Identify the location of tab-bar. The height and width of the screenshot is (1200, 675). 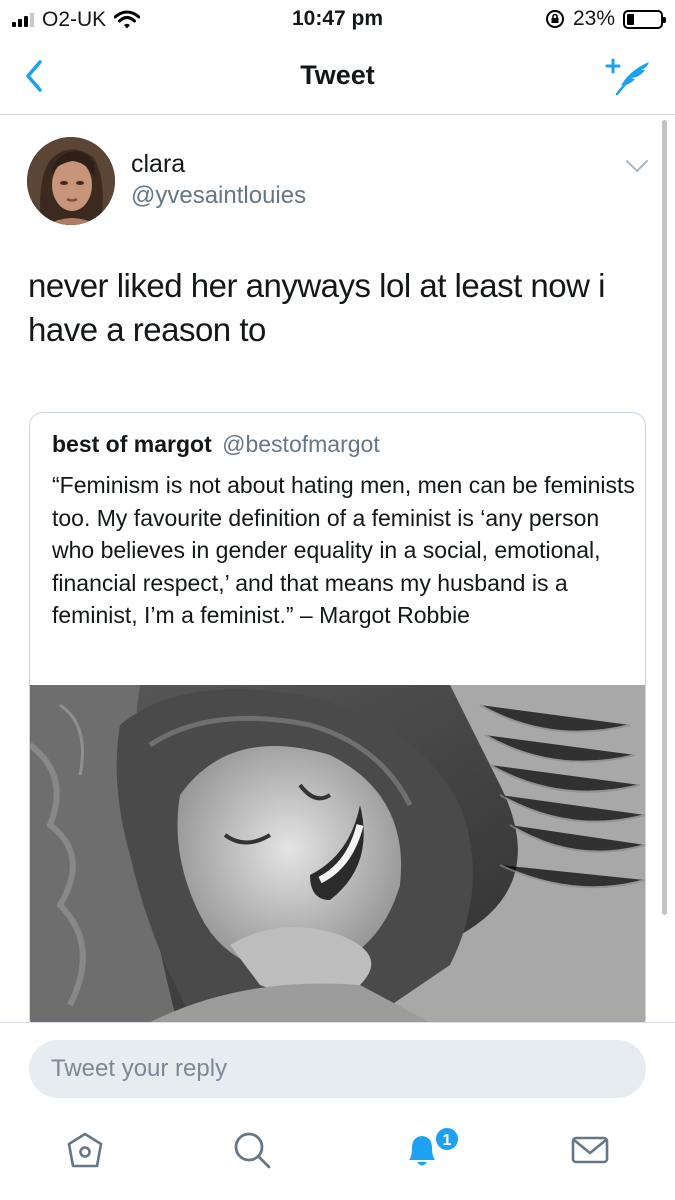
(337, 1156).